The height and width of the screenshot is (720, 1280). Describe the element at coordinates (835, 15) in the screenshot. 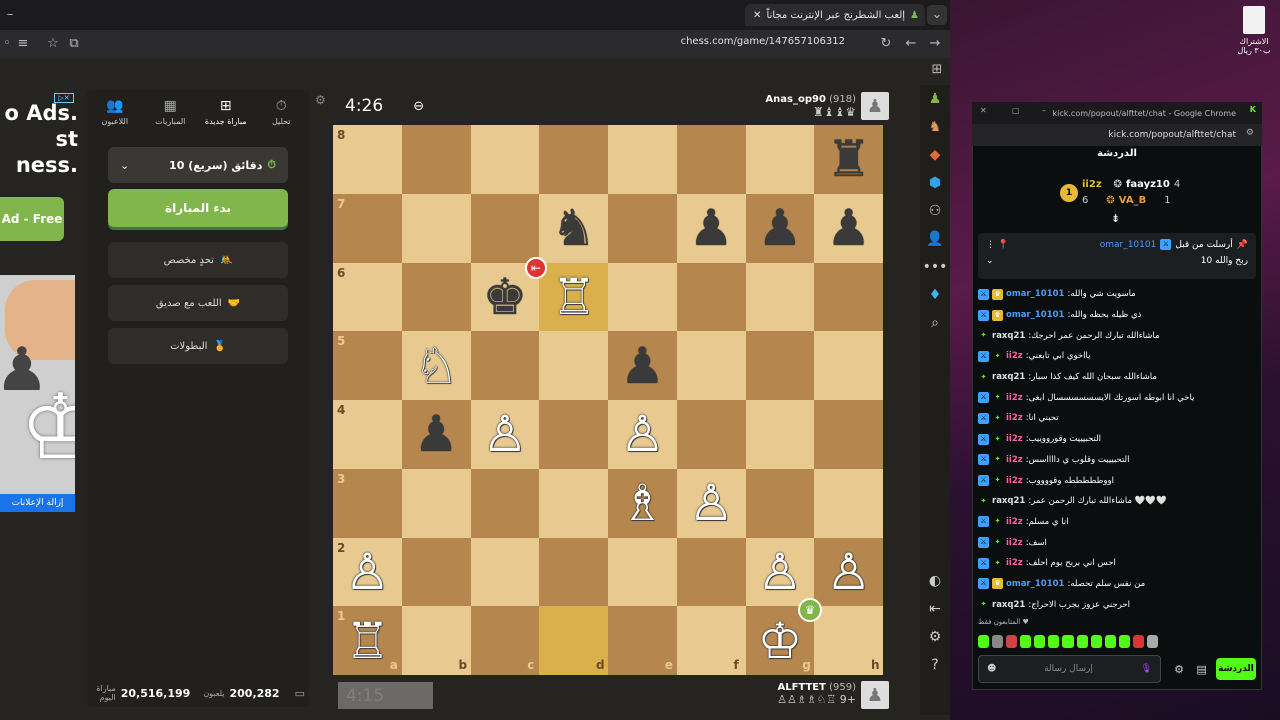

I see `tab-chess: ♟ إلعب الشطرنج عبر الإنترنت مجاناً ✕` at that location.